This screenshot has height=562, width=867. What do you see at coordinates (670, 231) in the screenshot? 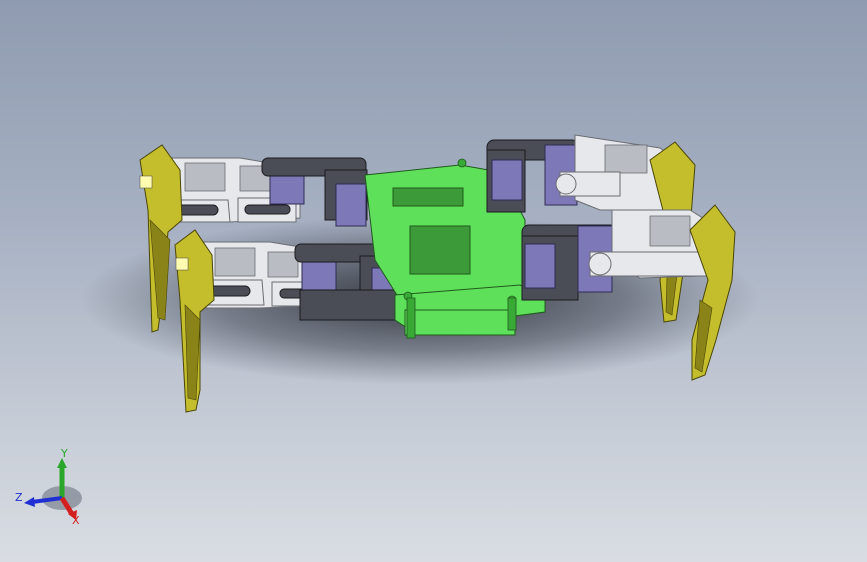
I see `right-front-link-window` at bounding box center [670, 231].